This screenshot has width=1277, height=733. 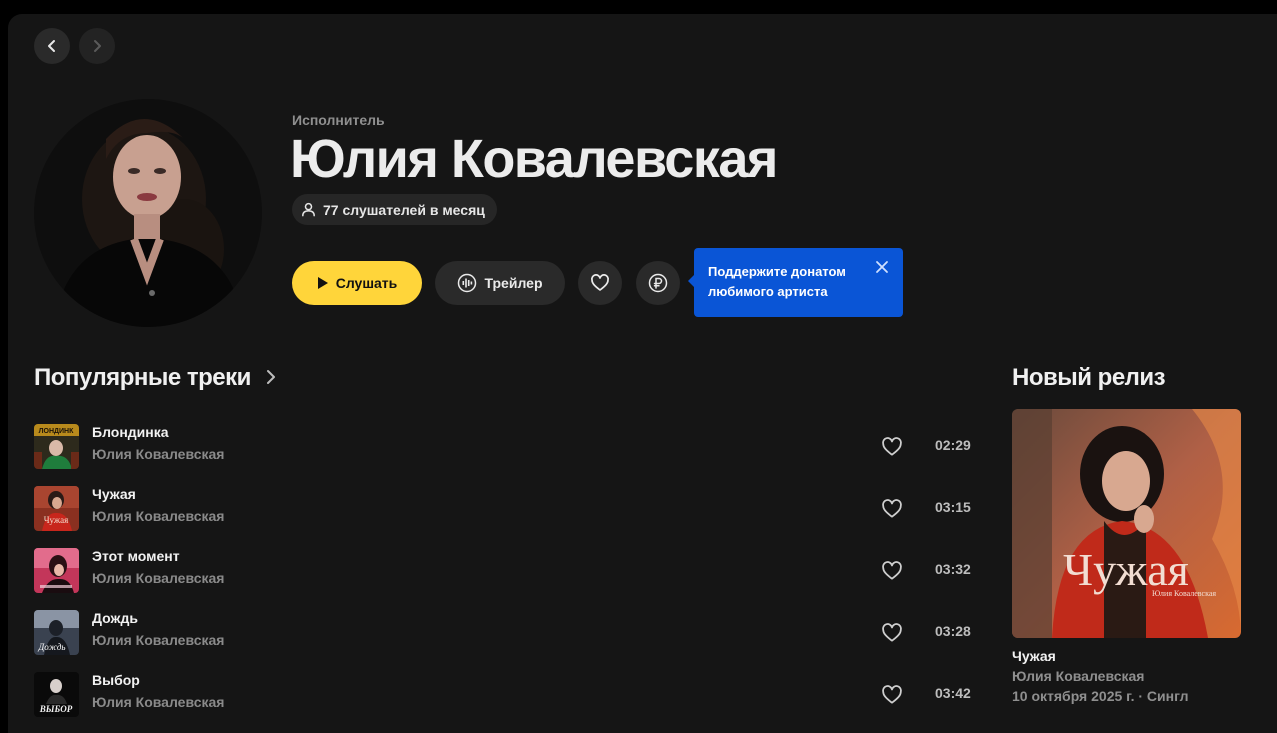 I want to click on track-cover: ЛОНДИНК, so click(x=56, y=446).